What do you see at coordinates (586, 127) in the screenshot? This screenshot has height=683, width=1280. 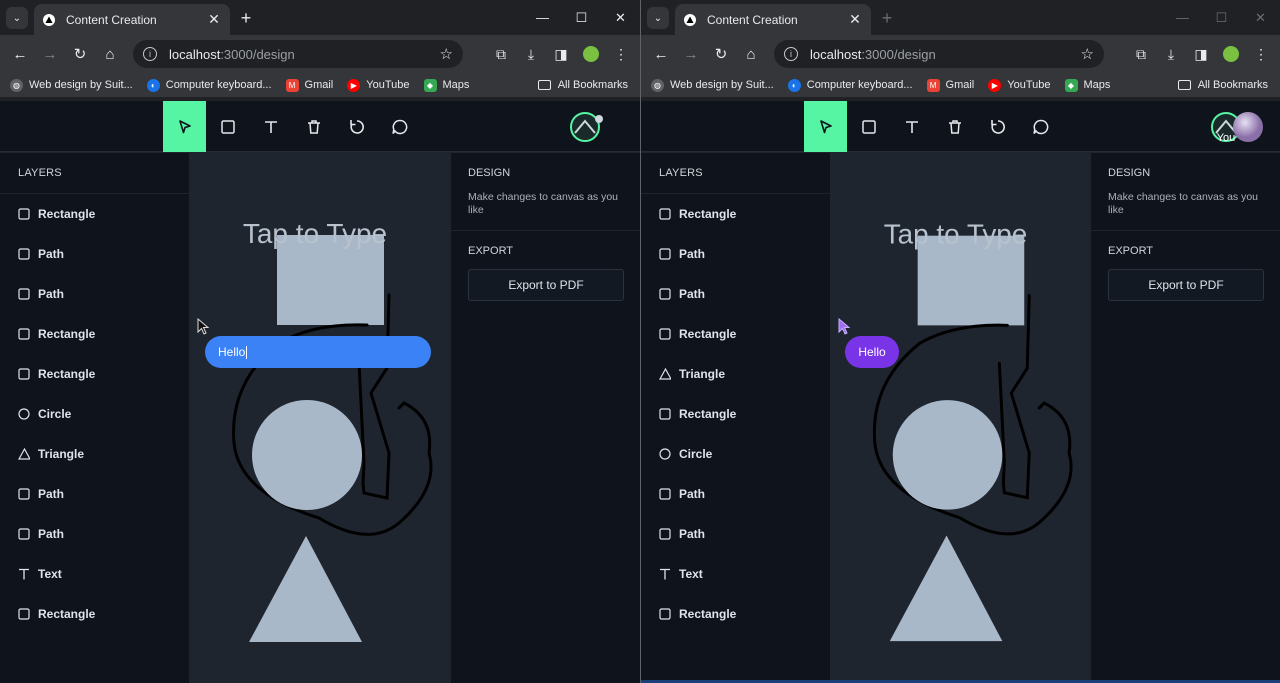 I see `user-avatar` at bounding box center [586, 127].